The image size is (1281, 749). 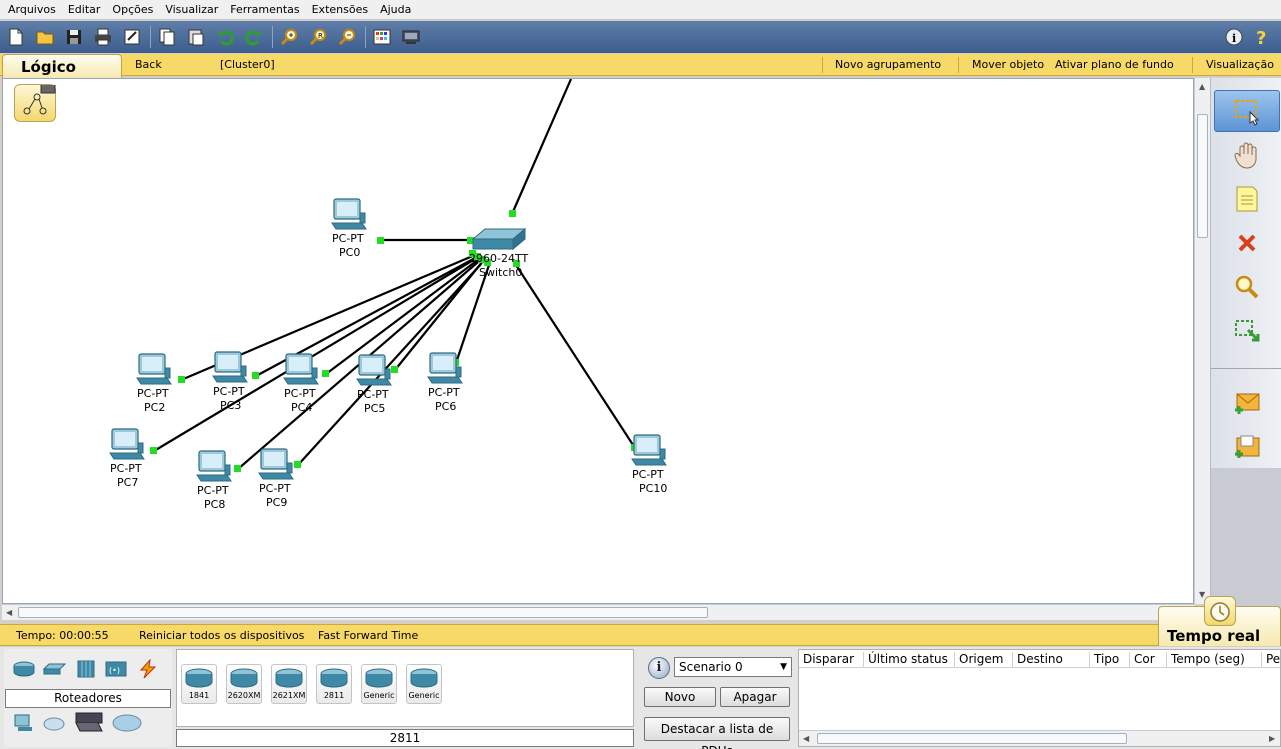 I want to click on port-light, so click(x=153, y=450).